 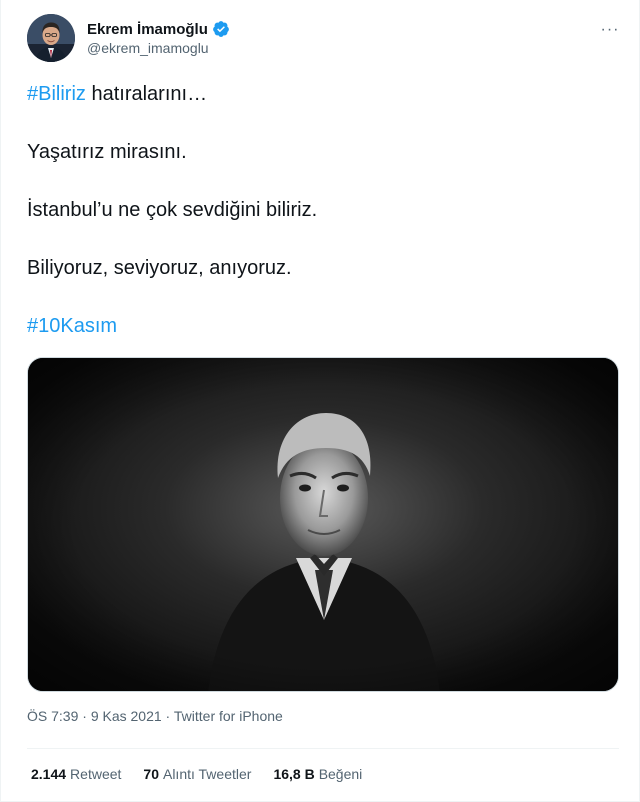 I want to click on tweet-date: 9 Kas 2021, so click(x=126, y=716).